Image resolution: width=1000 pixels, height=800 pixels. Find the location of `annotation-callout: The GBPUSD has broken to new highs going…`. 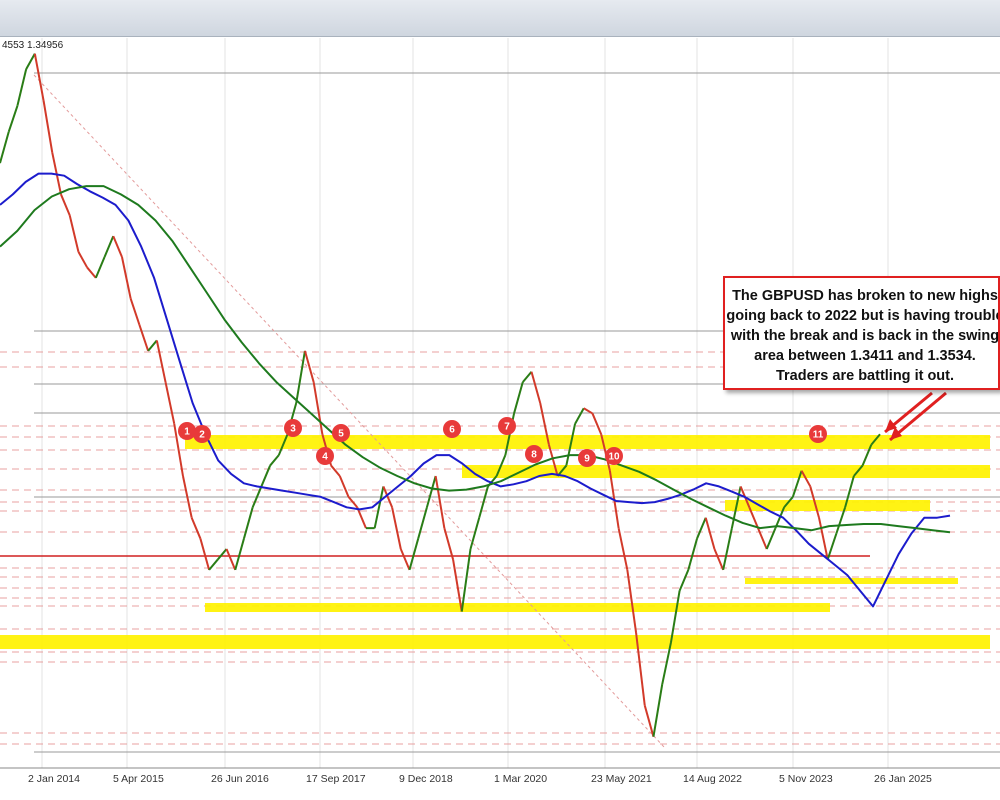

annotation-callout: The GBPUSD has broken to new highs going… is located at coordinates (861, 333).